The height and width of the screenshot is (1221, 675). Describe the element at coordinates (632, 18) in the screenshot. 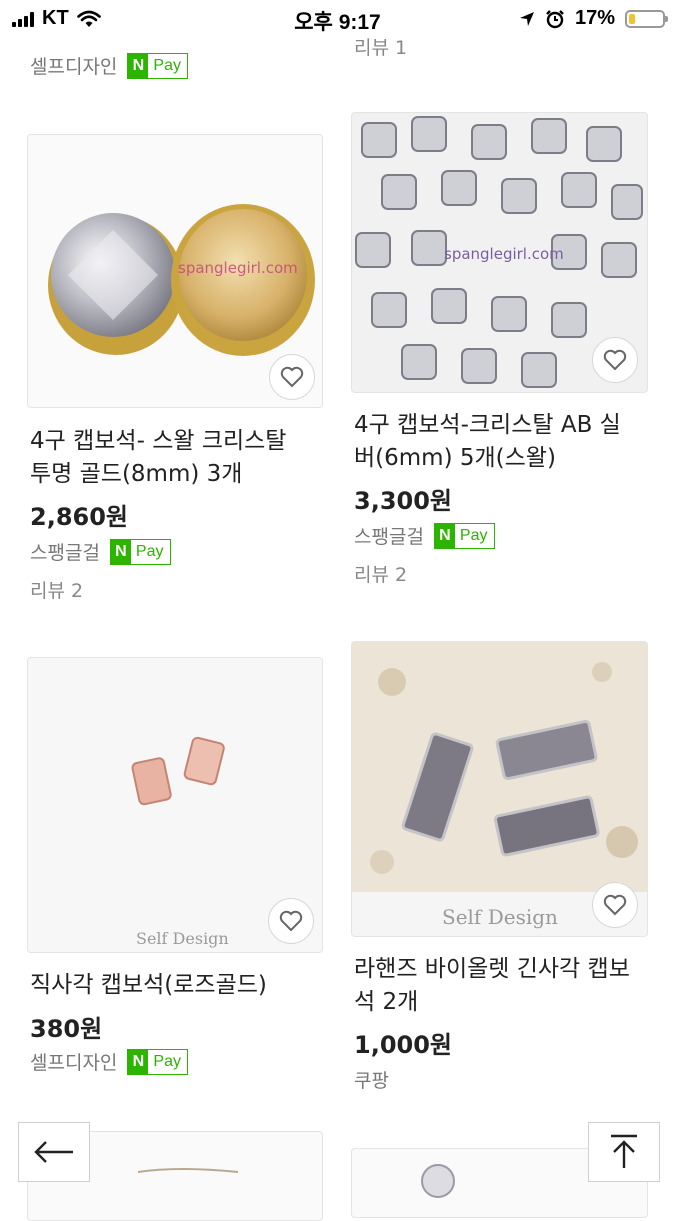

I see `battery-fill` at that location.